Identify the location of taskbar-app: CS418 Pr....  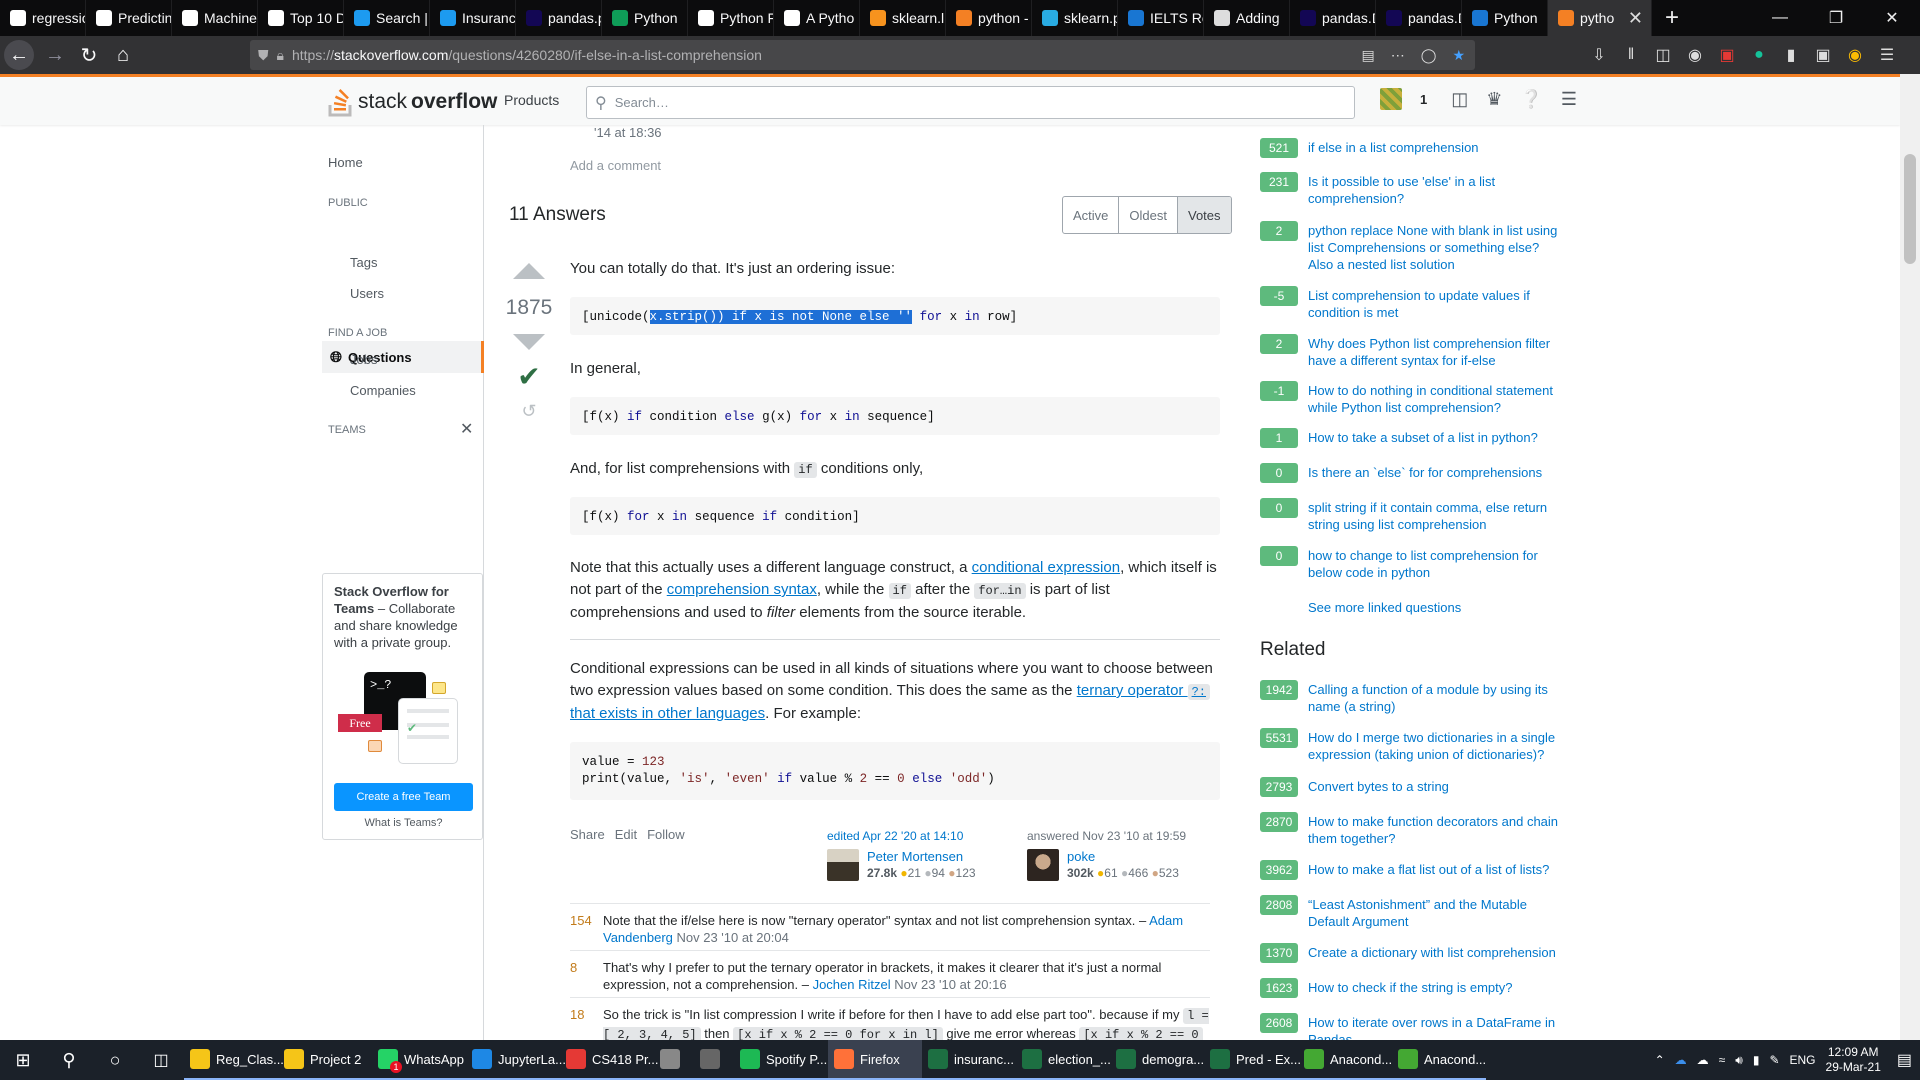
(609, 1060).